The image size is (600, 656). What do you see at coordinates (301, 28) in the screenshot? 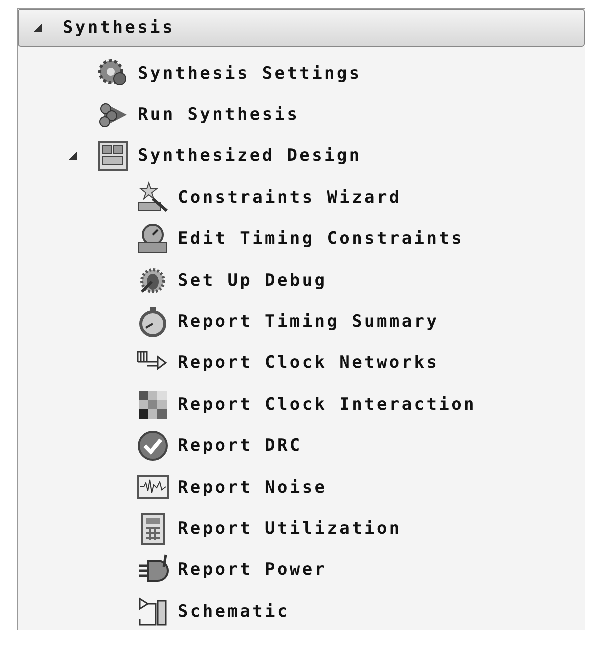
I see `section-header: Synthesis` at bounding box center [301, 28].